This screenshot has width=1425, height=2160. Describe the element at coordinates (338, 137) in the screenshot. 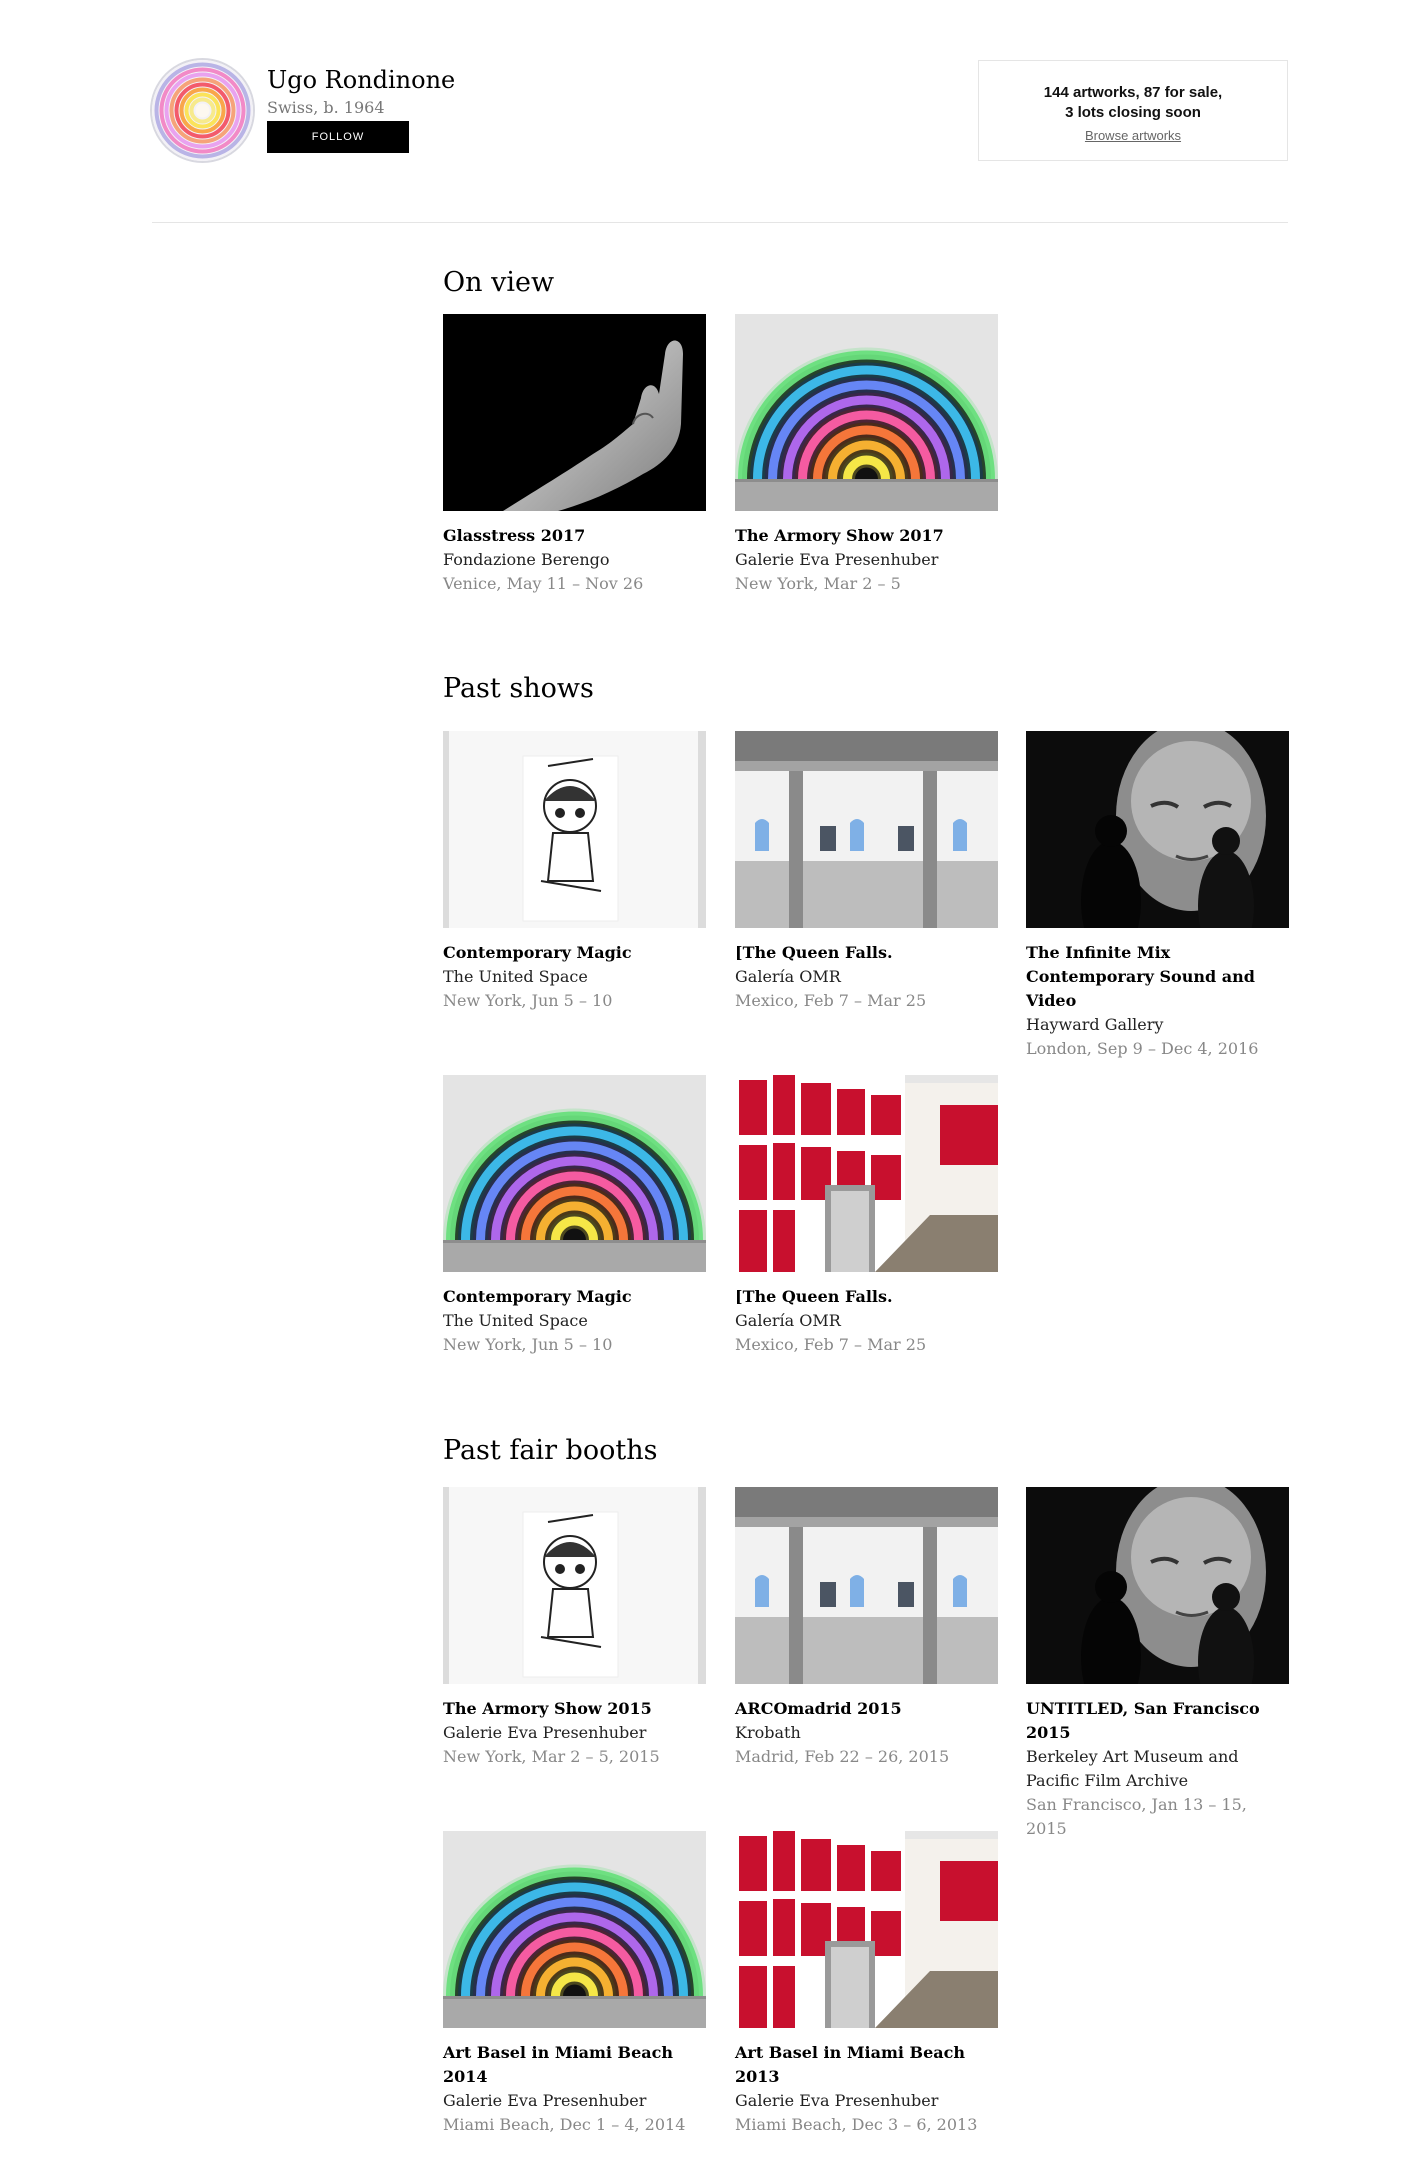

I see `follow-button: FOLLOW` at that location.